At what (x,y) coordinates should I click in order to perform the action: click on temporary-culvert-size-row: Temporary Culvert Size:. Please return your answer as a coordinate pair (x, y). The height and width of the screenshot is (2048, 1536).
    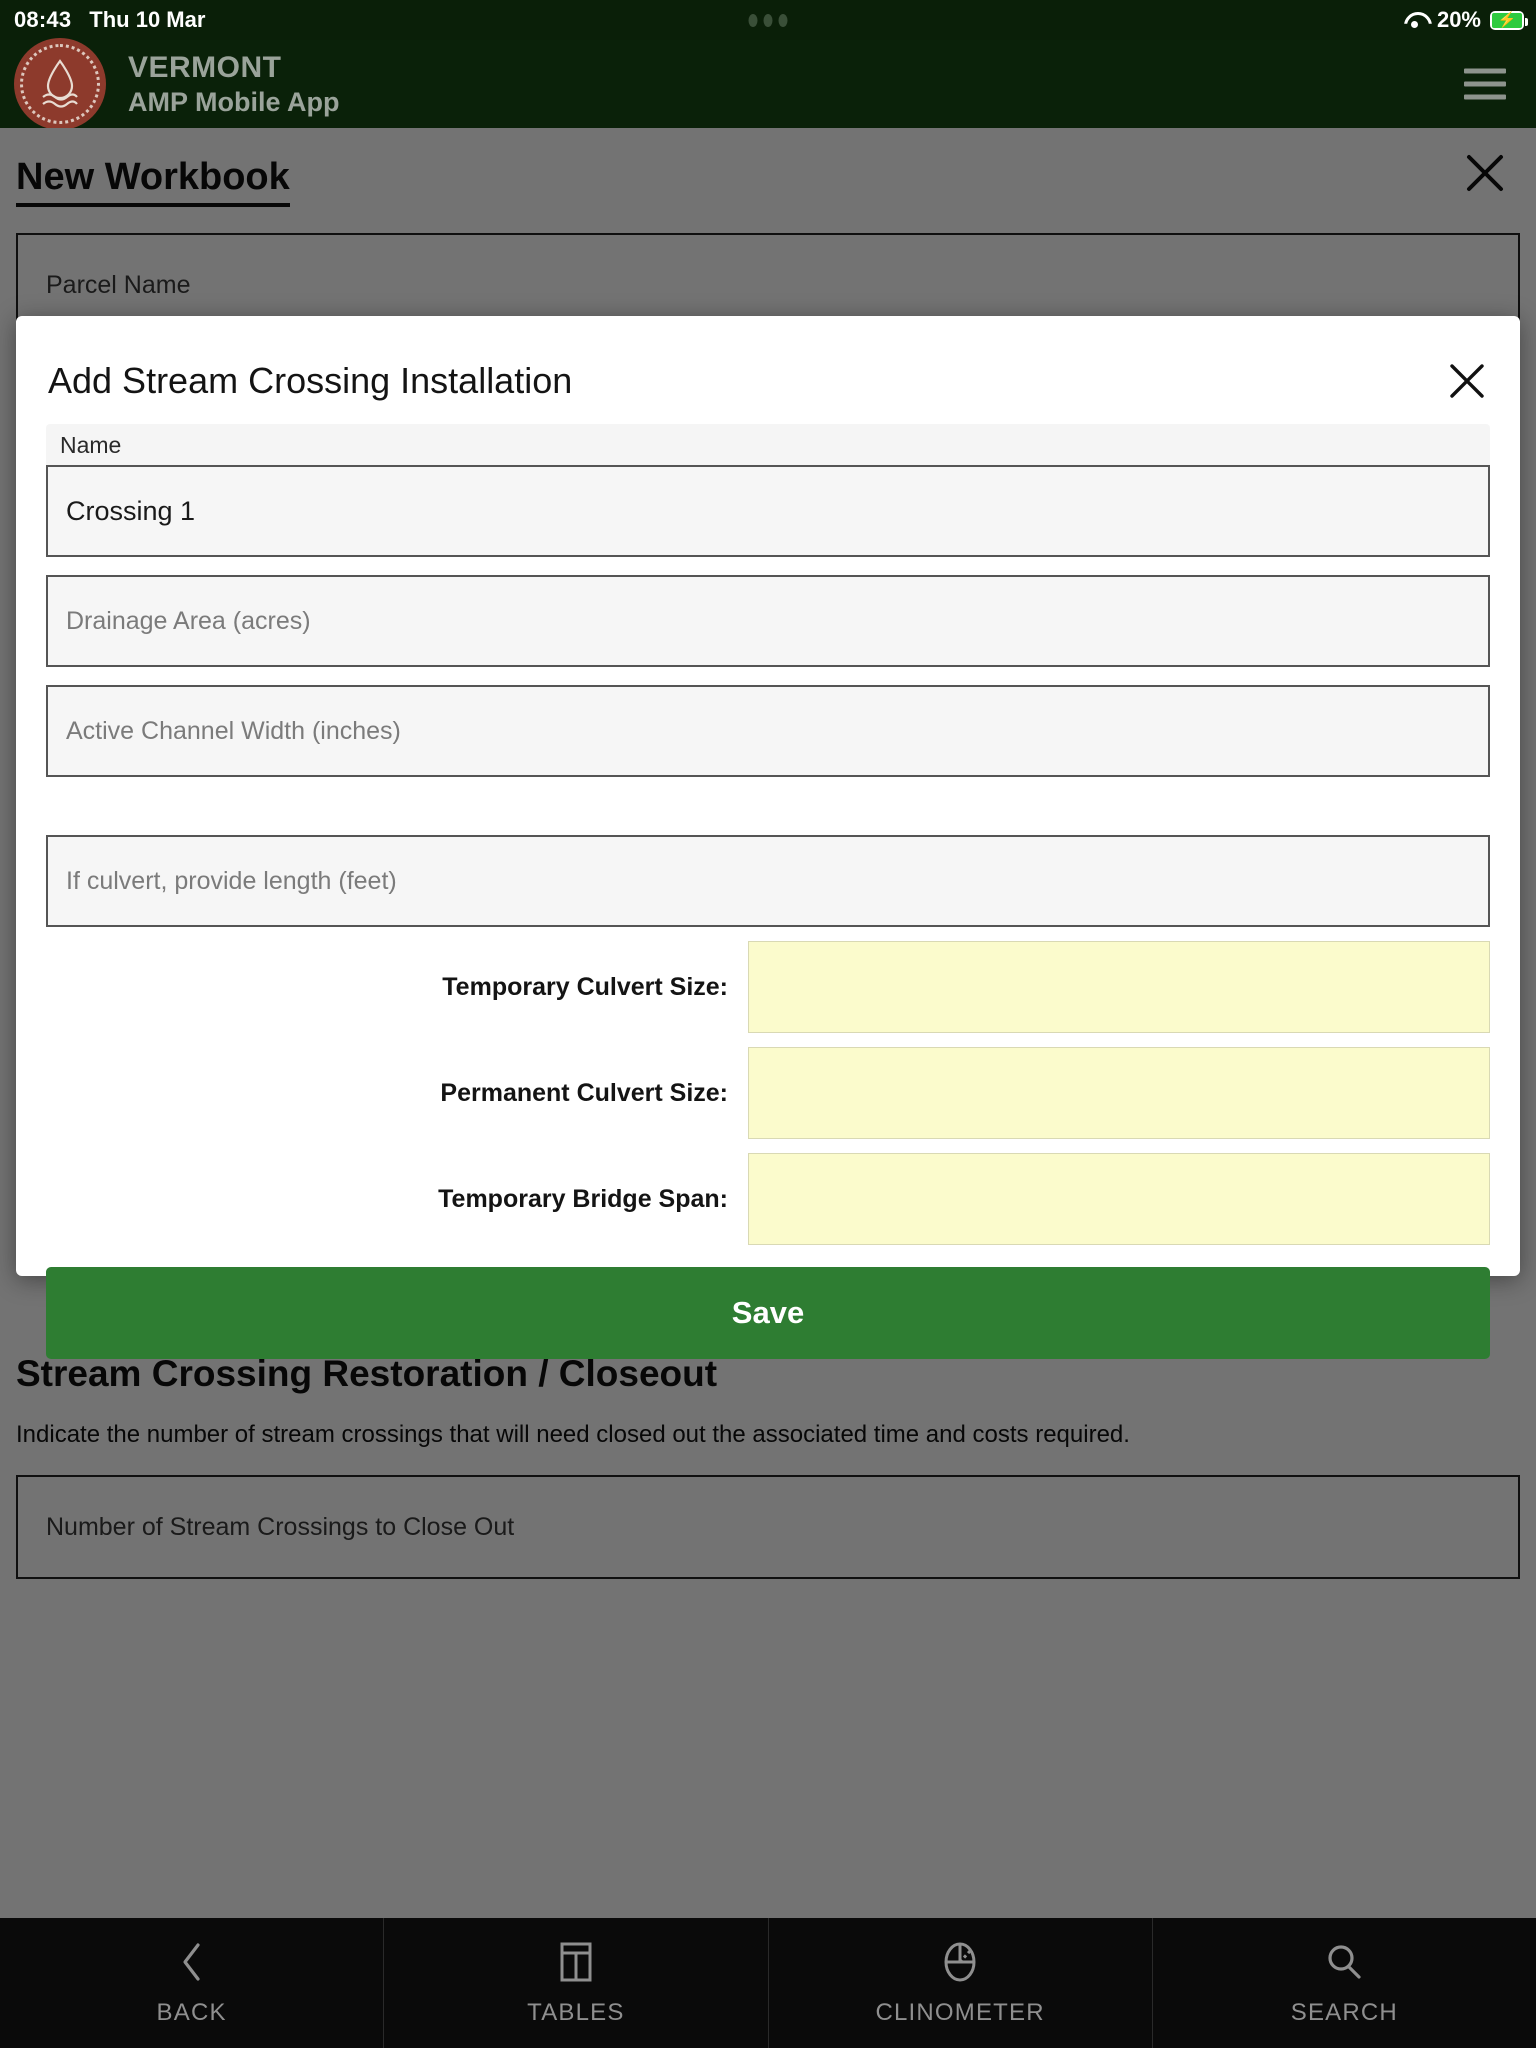
    Looking at the image, I should click on (768, 987).